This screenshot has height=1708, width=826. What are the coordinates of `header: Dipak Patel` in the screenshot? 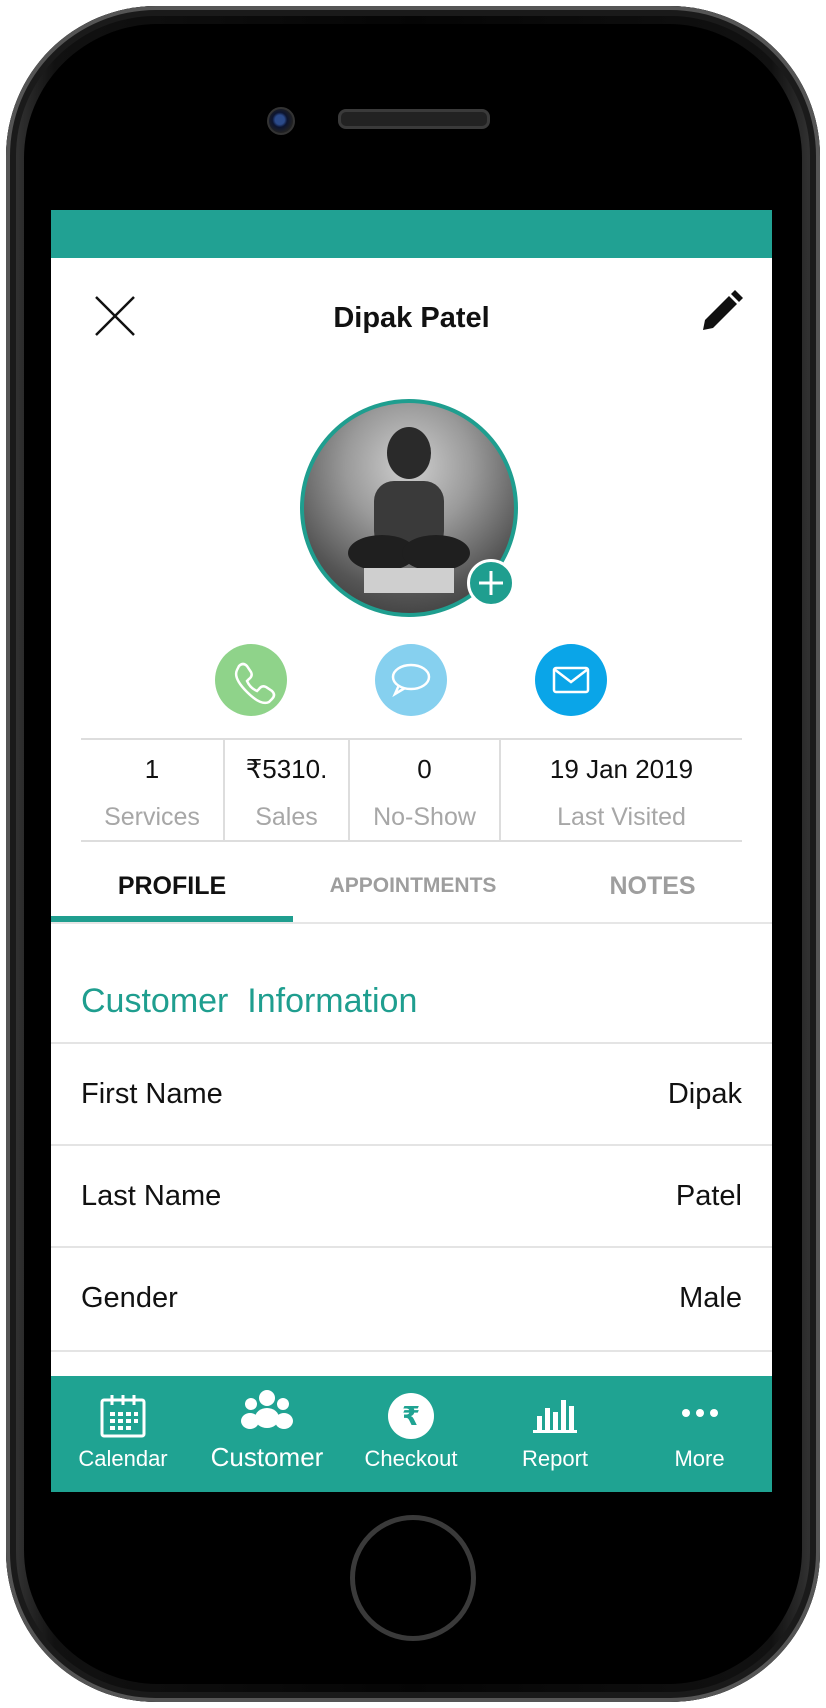 It's located at (411, 308).